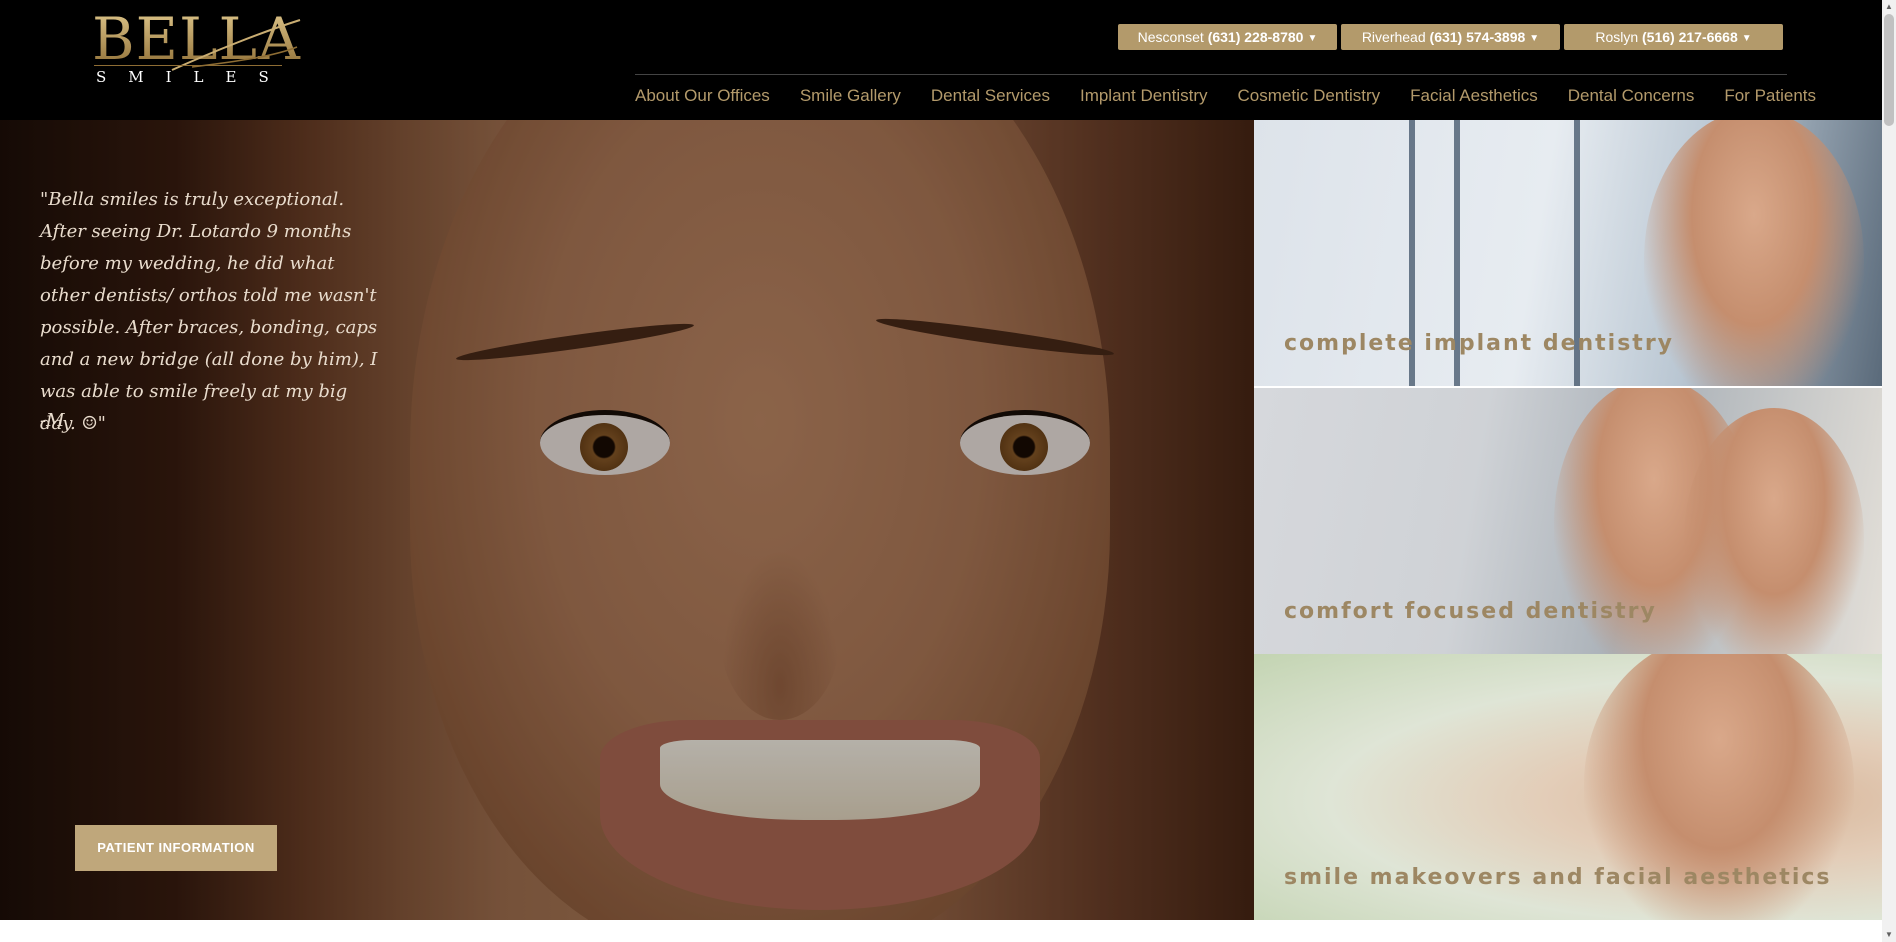  Describe the element at coordinates (1568, 787) in the screenshot. I see `tile-smile-makeovers: smile makeovers and facial aesthetics` at that location.